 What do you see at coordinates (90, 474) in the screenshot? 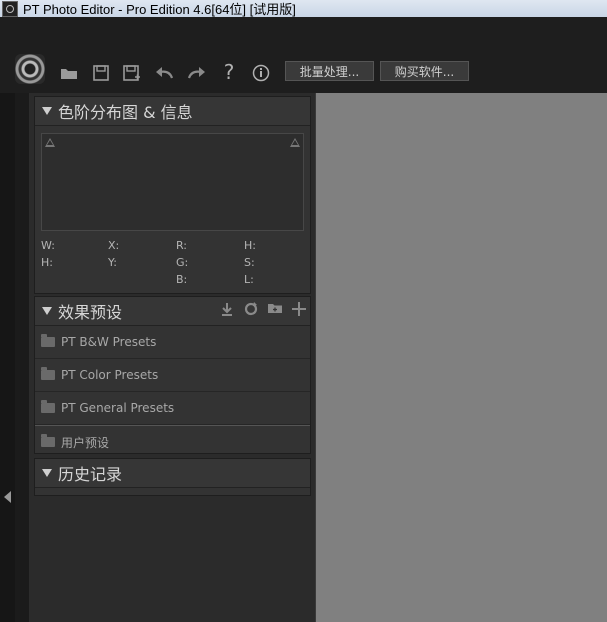
I see `history-title: 历史记录` at bounding box center [90, 474].